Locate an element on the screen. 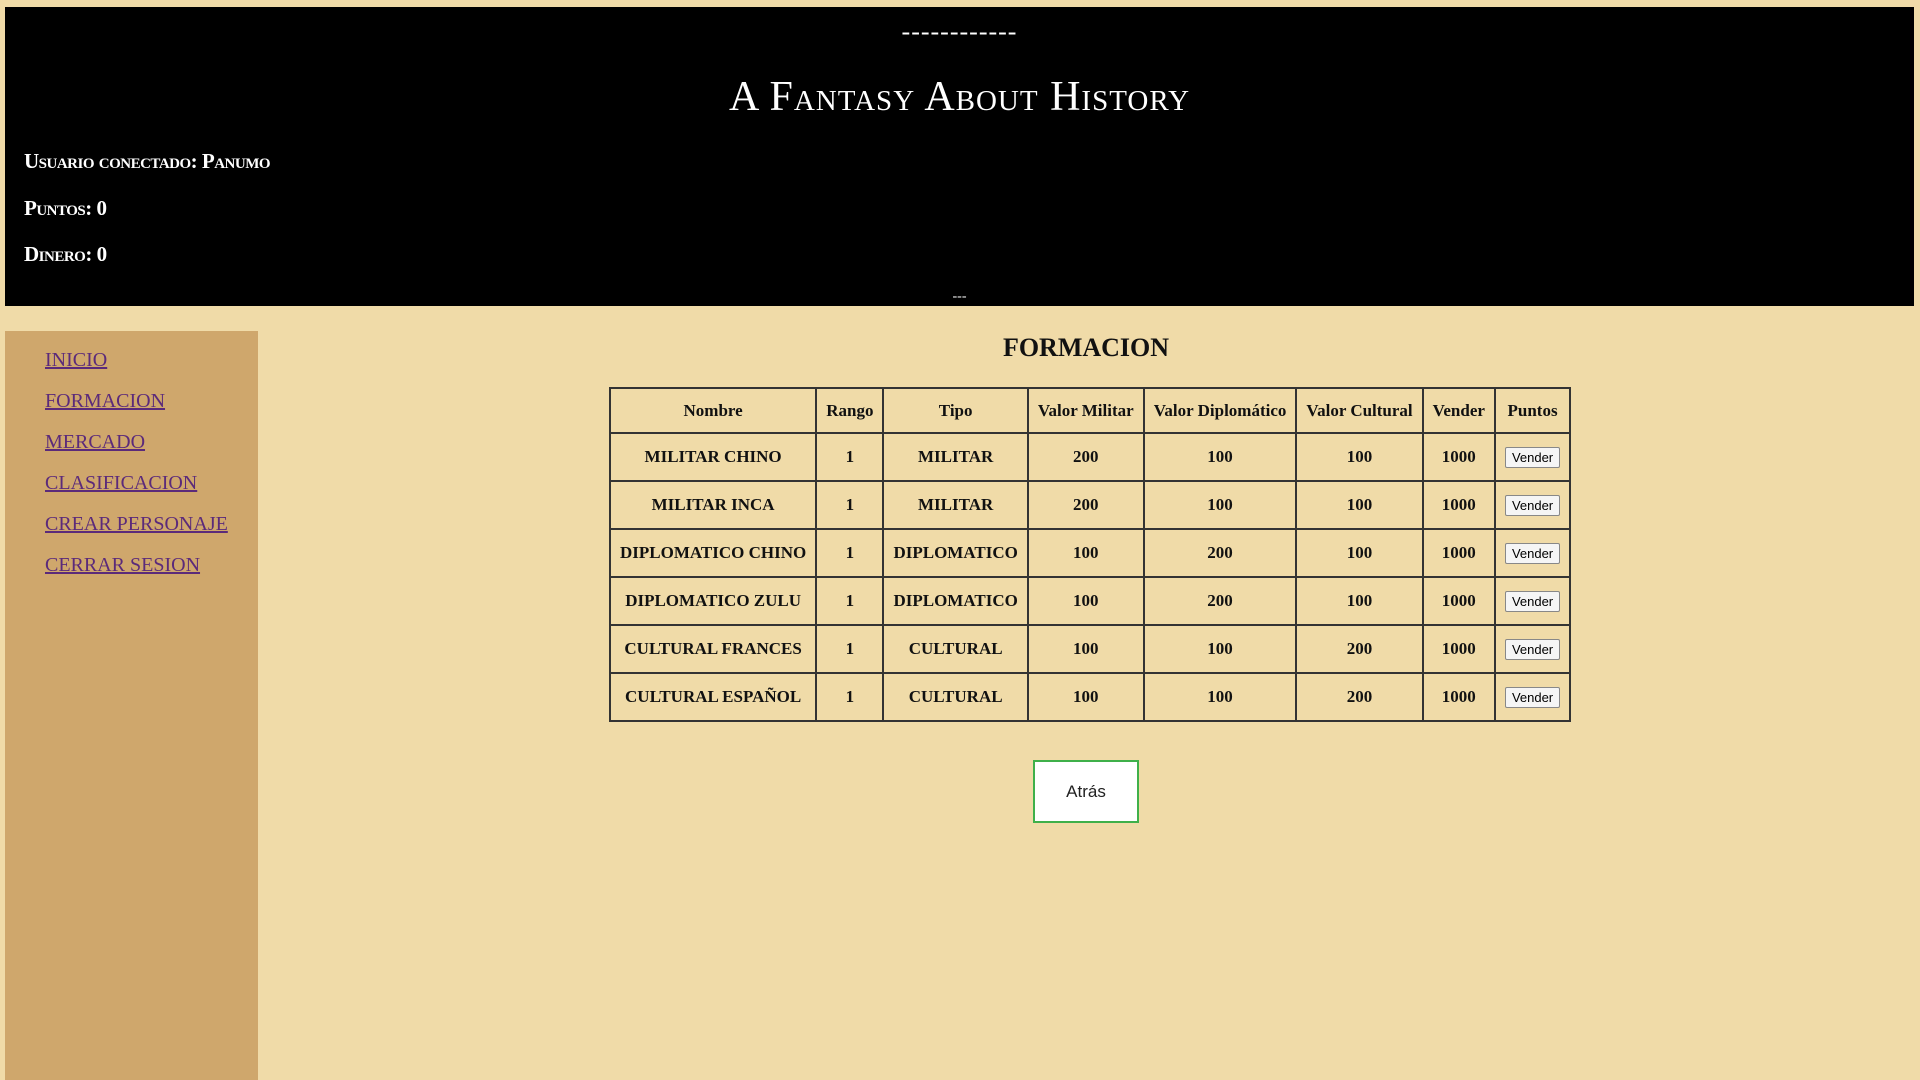 Image resolution: width=1920 pixels, height=1080 pixels. nav-link-inicio: INICIO is located at coordinates (76, 360).